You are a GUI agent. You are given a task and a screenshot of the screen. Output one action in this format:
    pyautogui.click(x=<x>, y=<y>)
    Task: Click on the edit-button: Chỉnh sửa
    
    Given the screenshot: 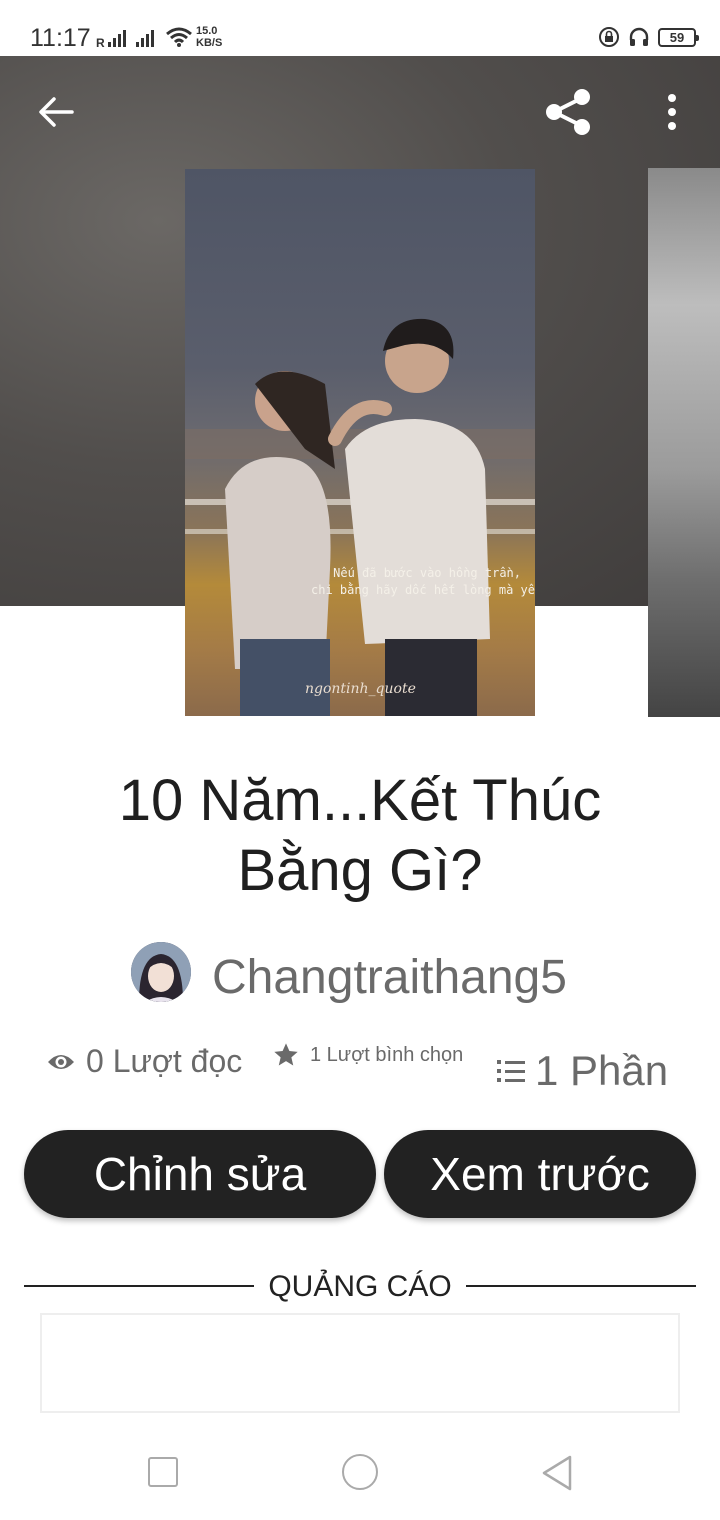 What is the action you would take?
    pyautogui.click(x=200, y=1174)
    